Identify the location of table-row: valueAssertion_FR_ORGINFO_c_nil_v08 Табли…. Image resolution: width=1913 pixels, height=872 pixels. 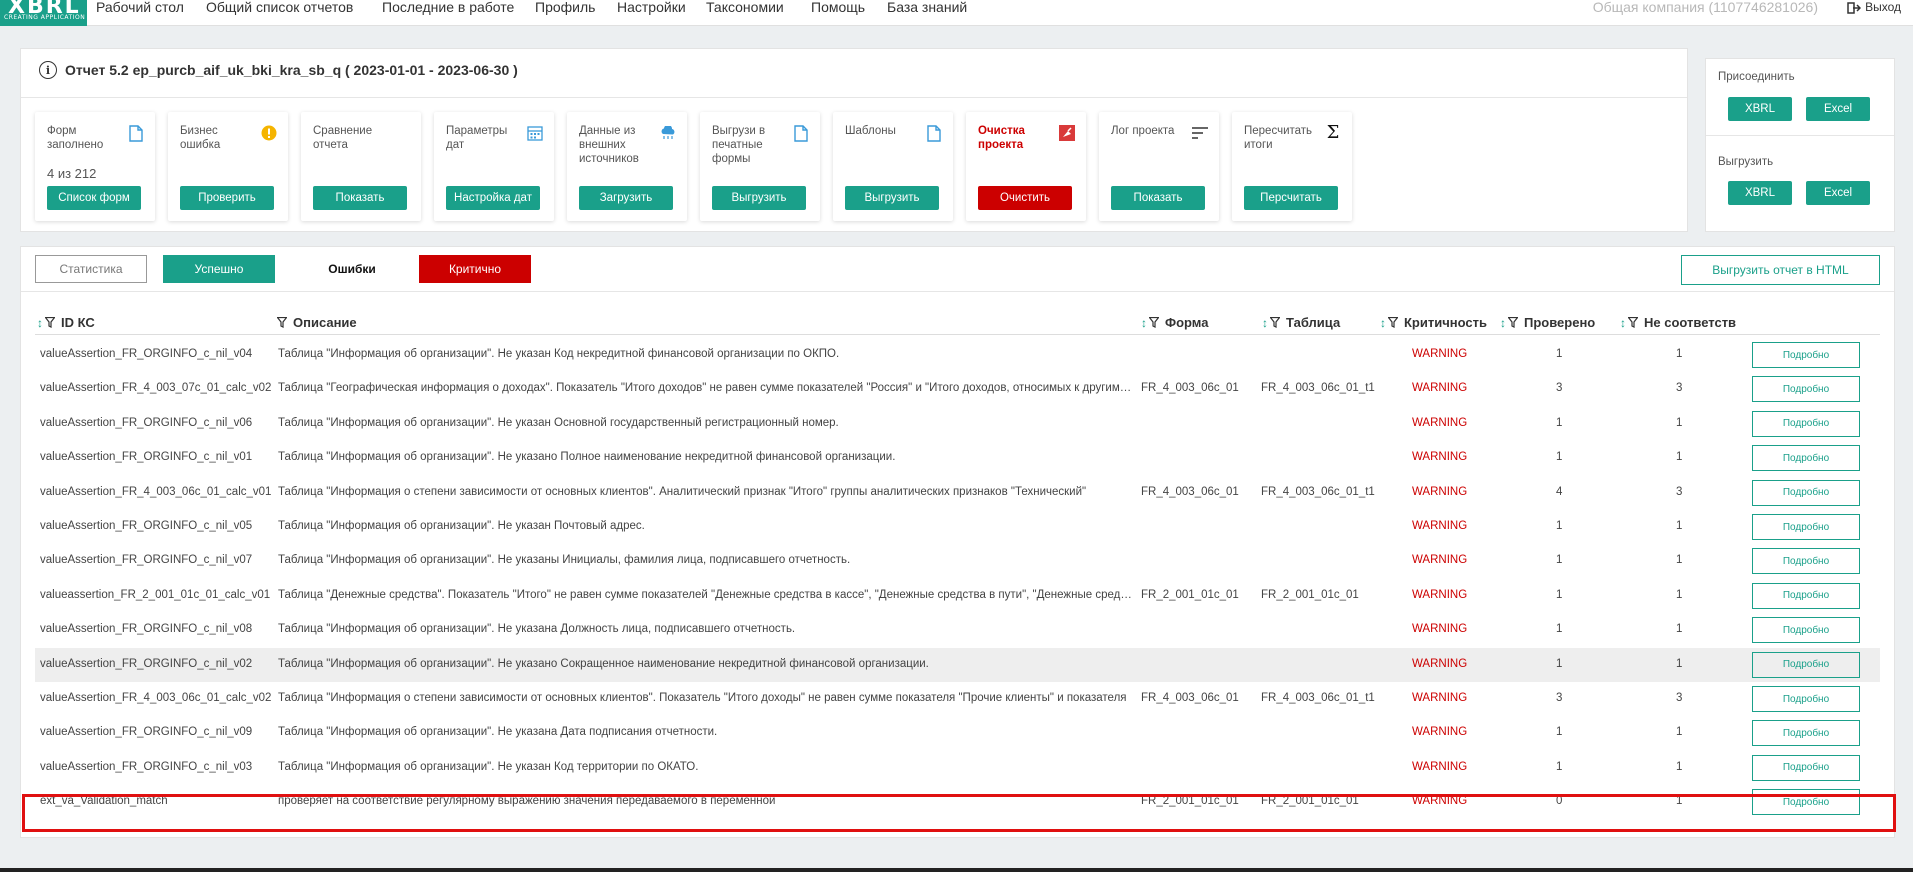
(957, 630).